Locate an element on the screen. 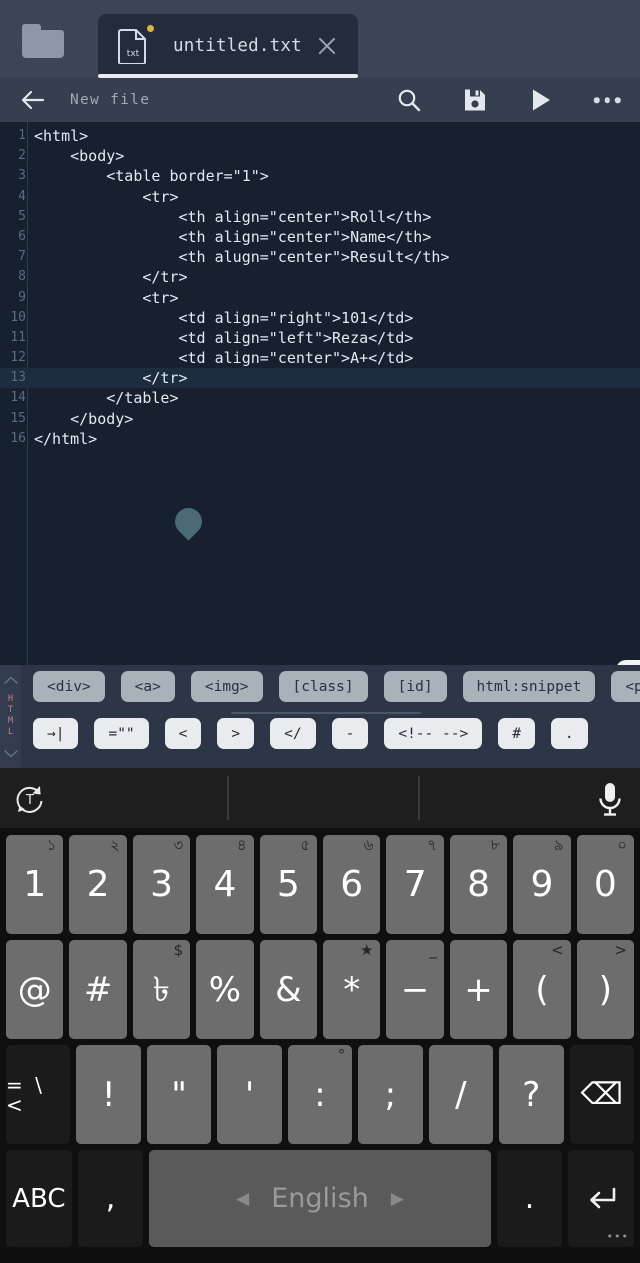  symbol-chip: > is located at coordinates (236, 733).